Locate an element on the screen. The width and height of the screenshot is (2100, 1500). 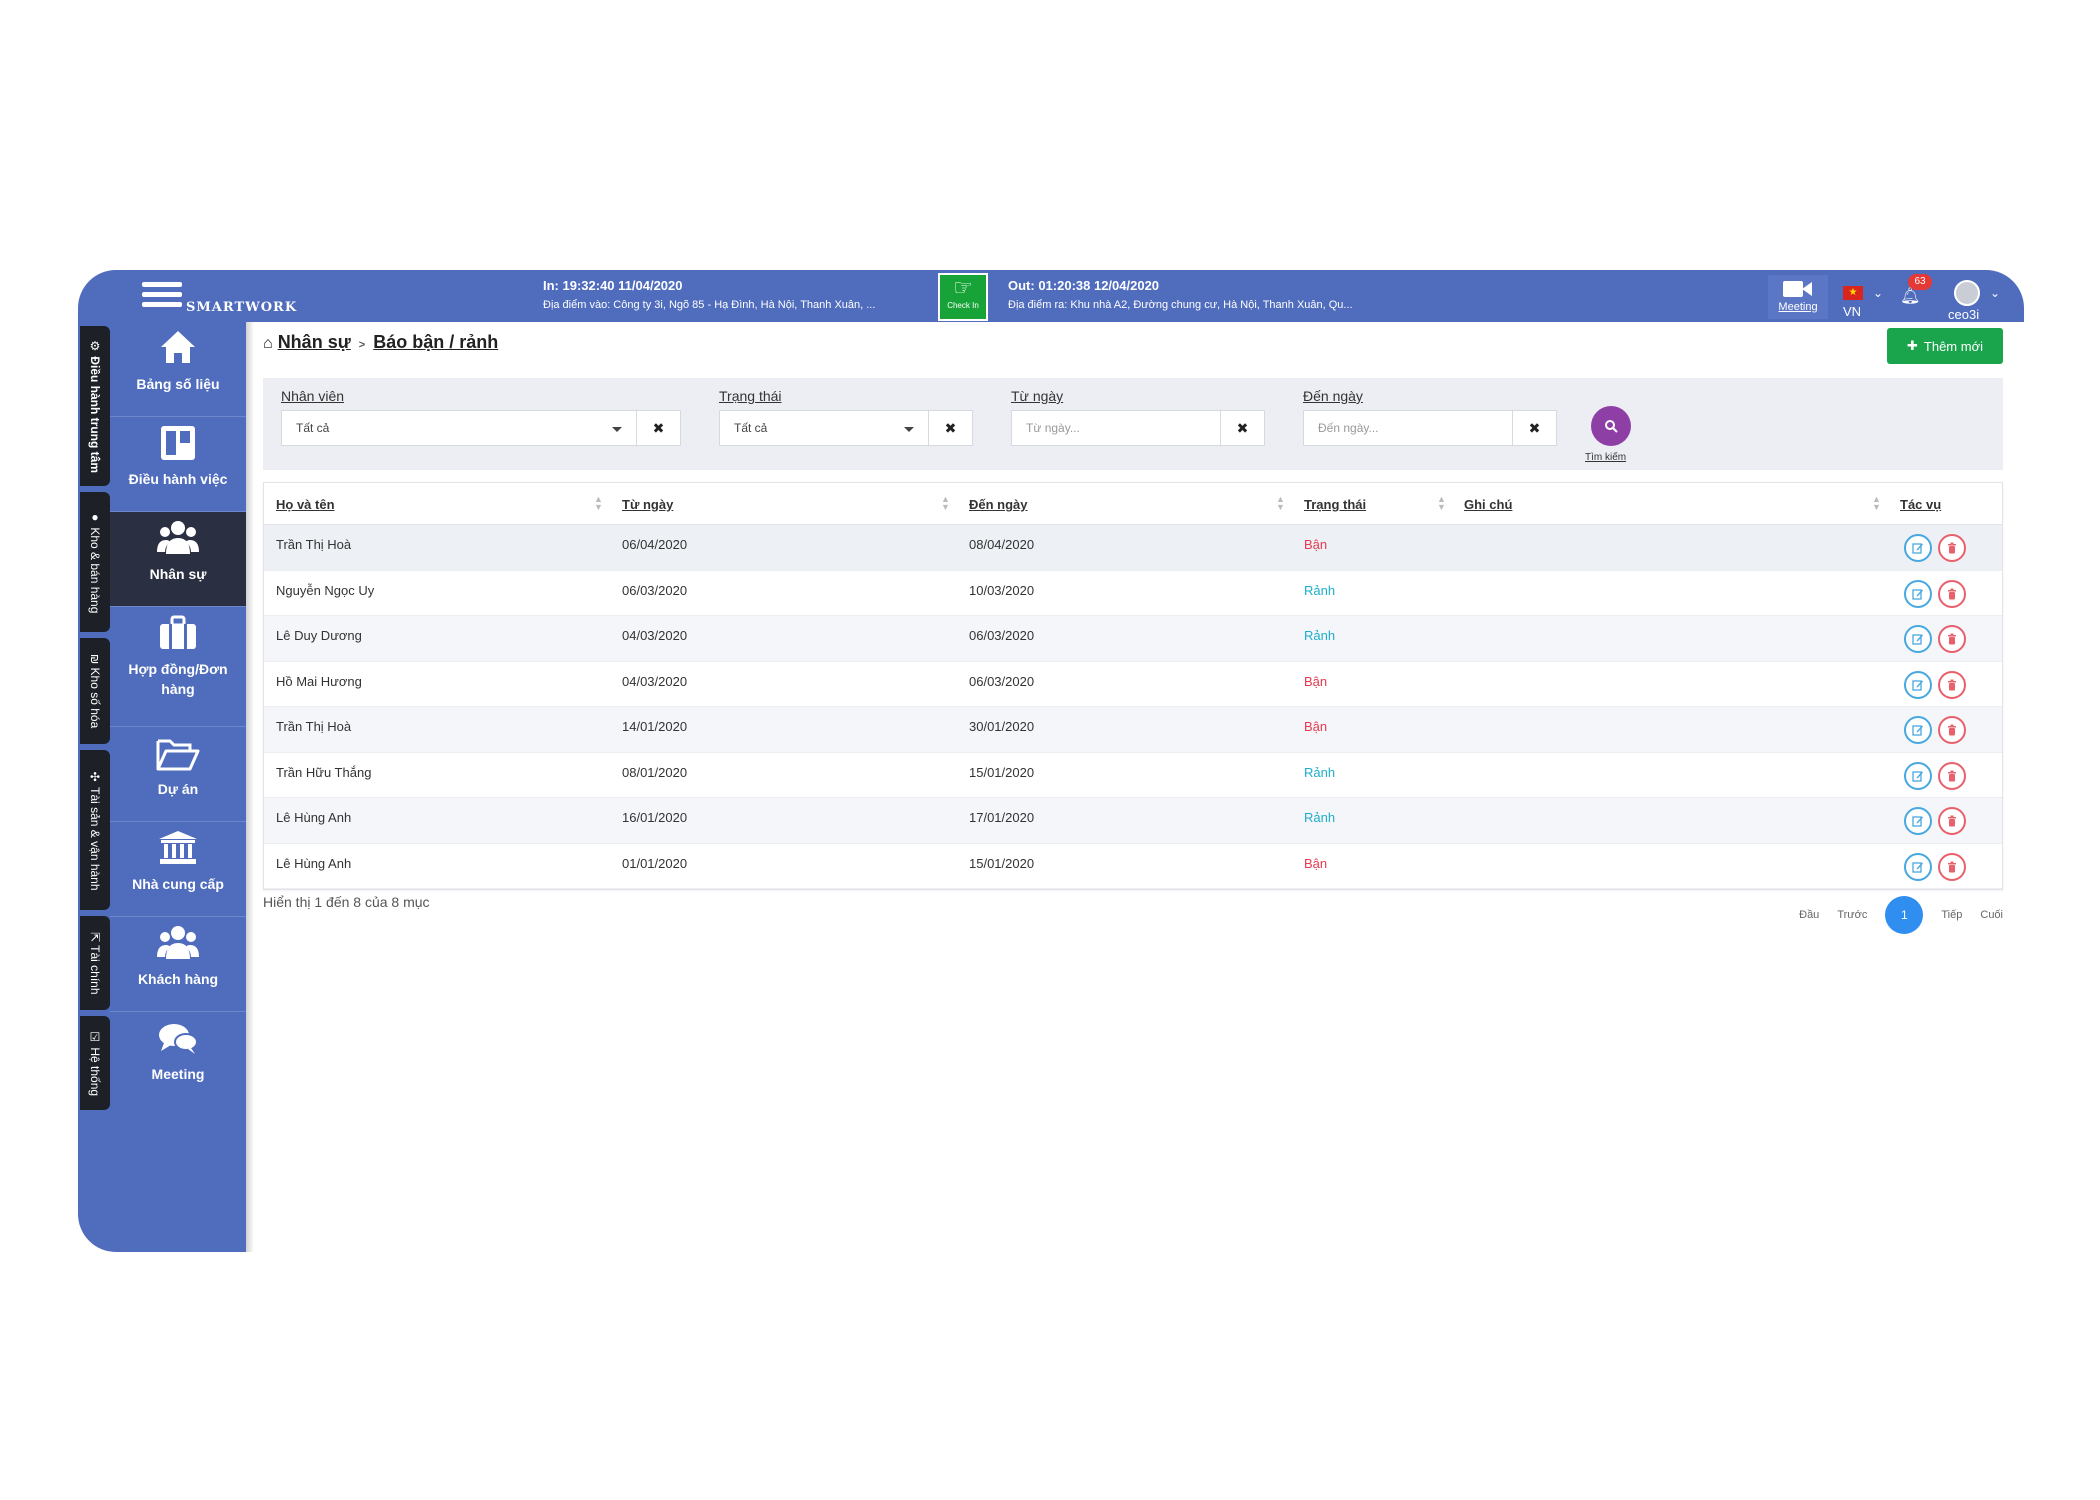
from-date-label: Từ ngày is located at coordinates (1037, 396).